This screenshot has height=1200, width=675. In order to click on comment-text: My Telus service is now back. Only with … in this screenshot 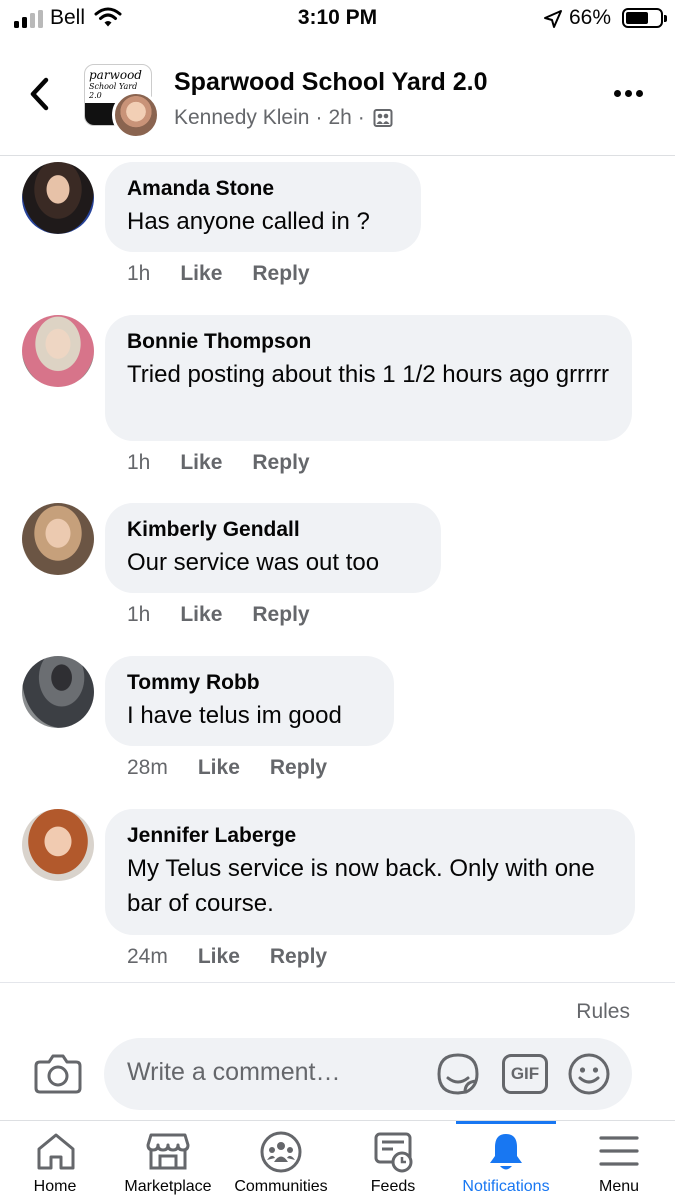, I will do `click(361, 886)`.